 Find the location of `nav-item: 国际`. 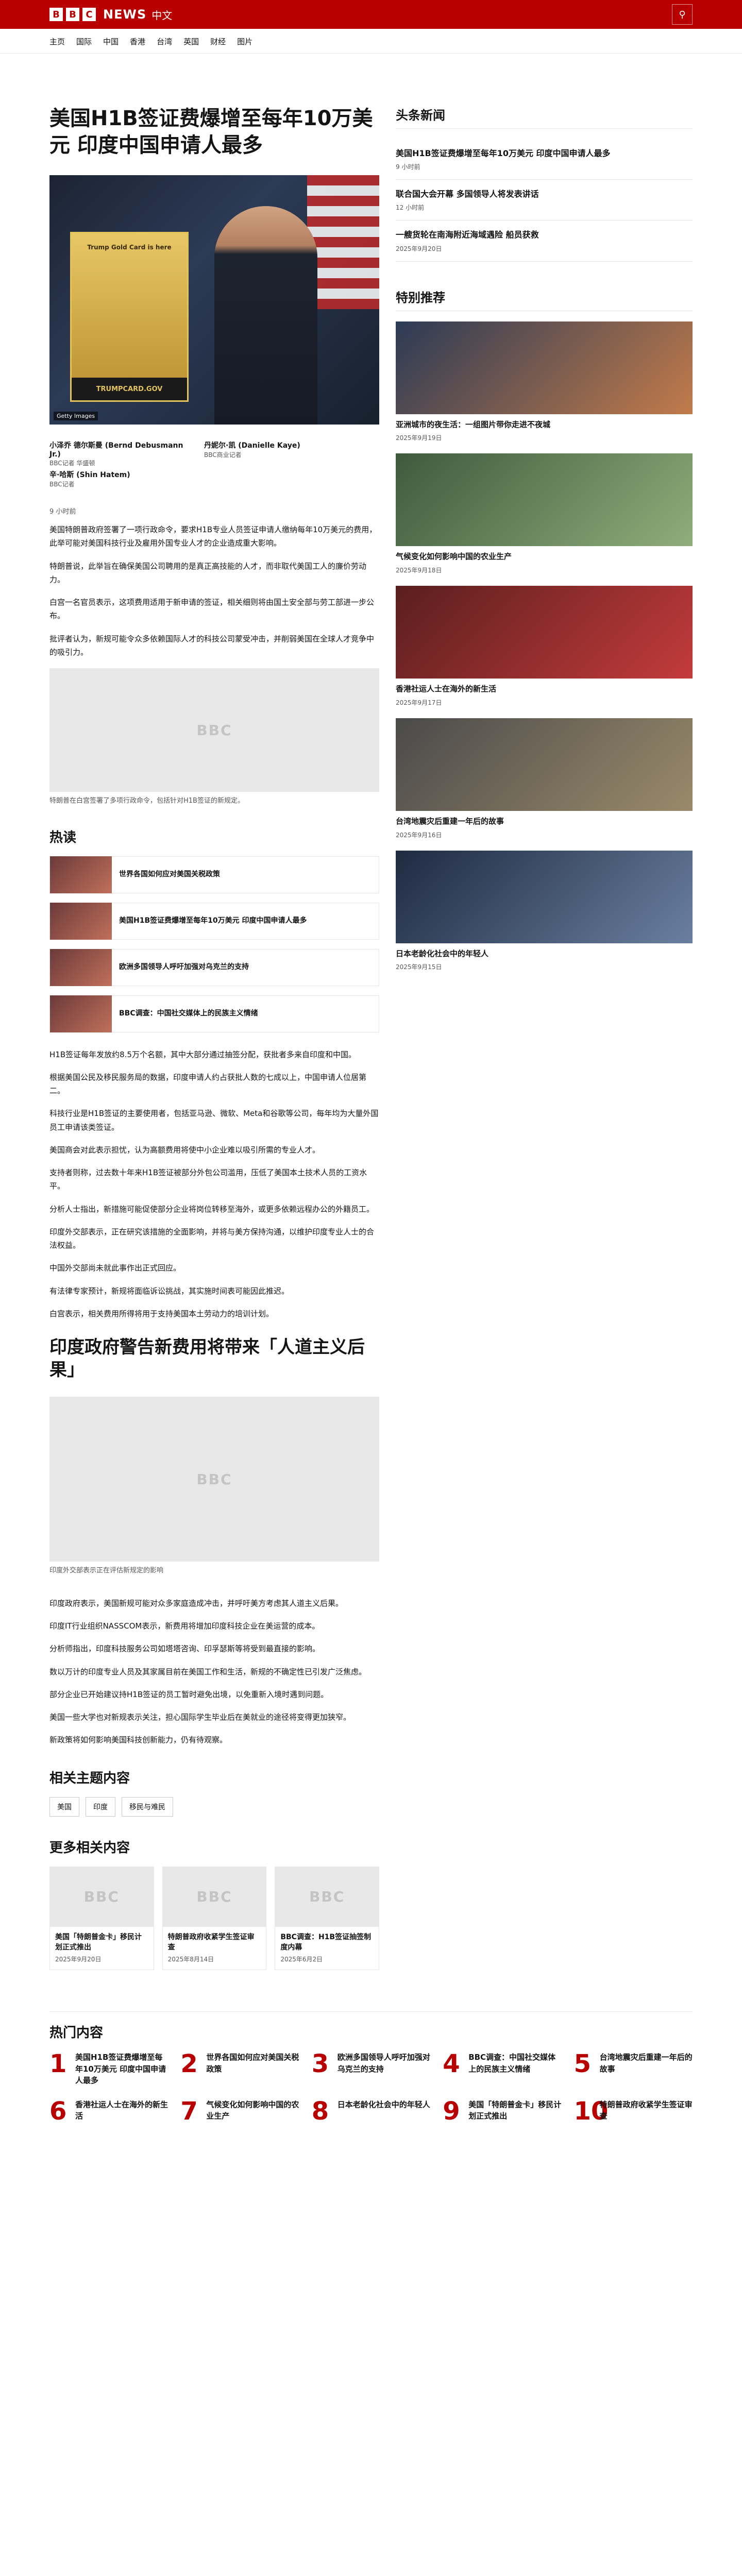

nav-item: 国际 is located at coordinates (84, 41).